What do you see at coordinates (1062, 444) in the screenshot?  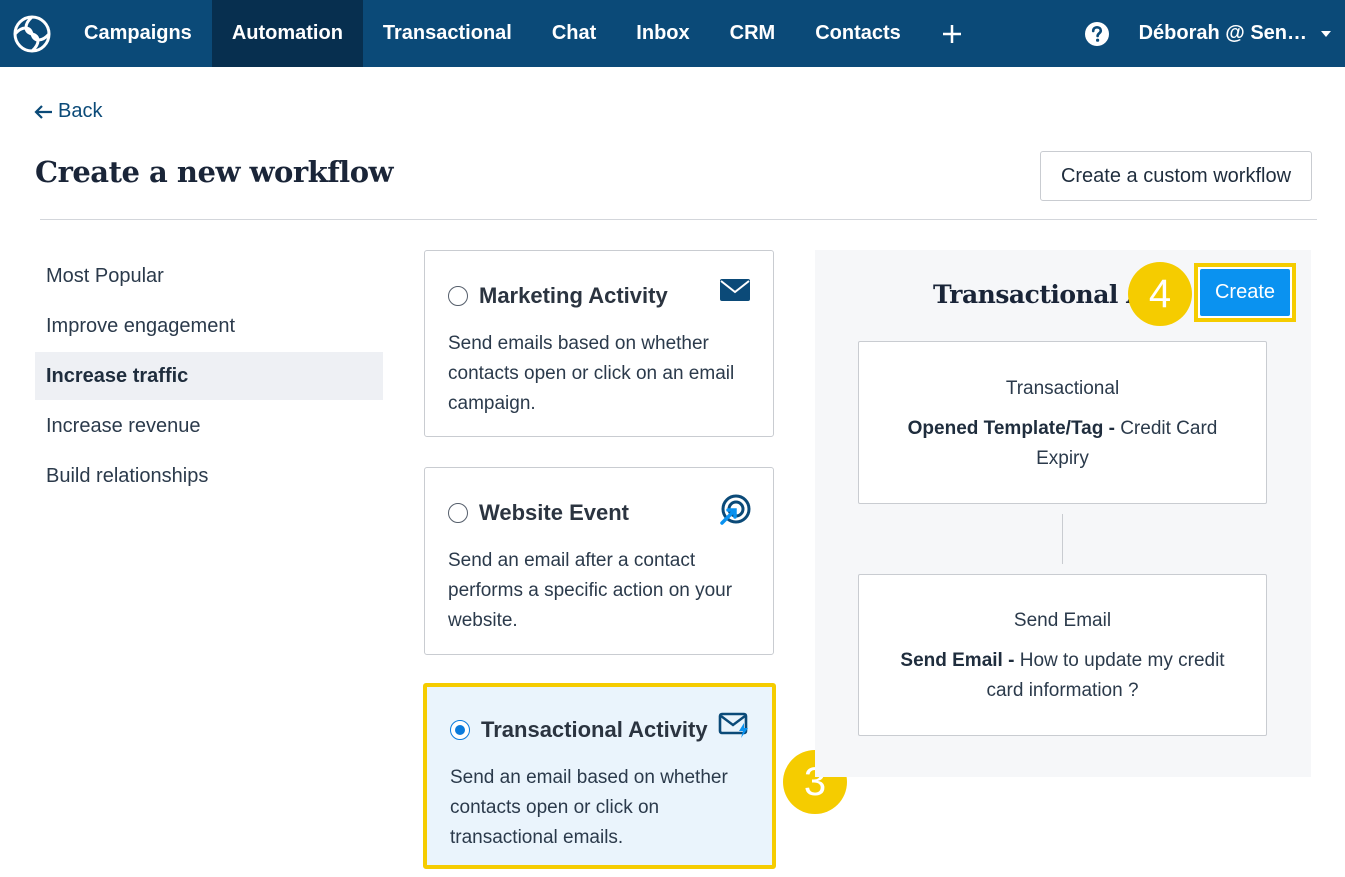 I see `step-detail: Opened Template/Tag - Credit Card Expiry` at bounding box center [1062, 444].